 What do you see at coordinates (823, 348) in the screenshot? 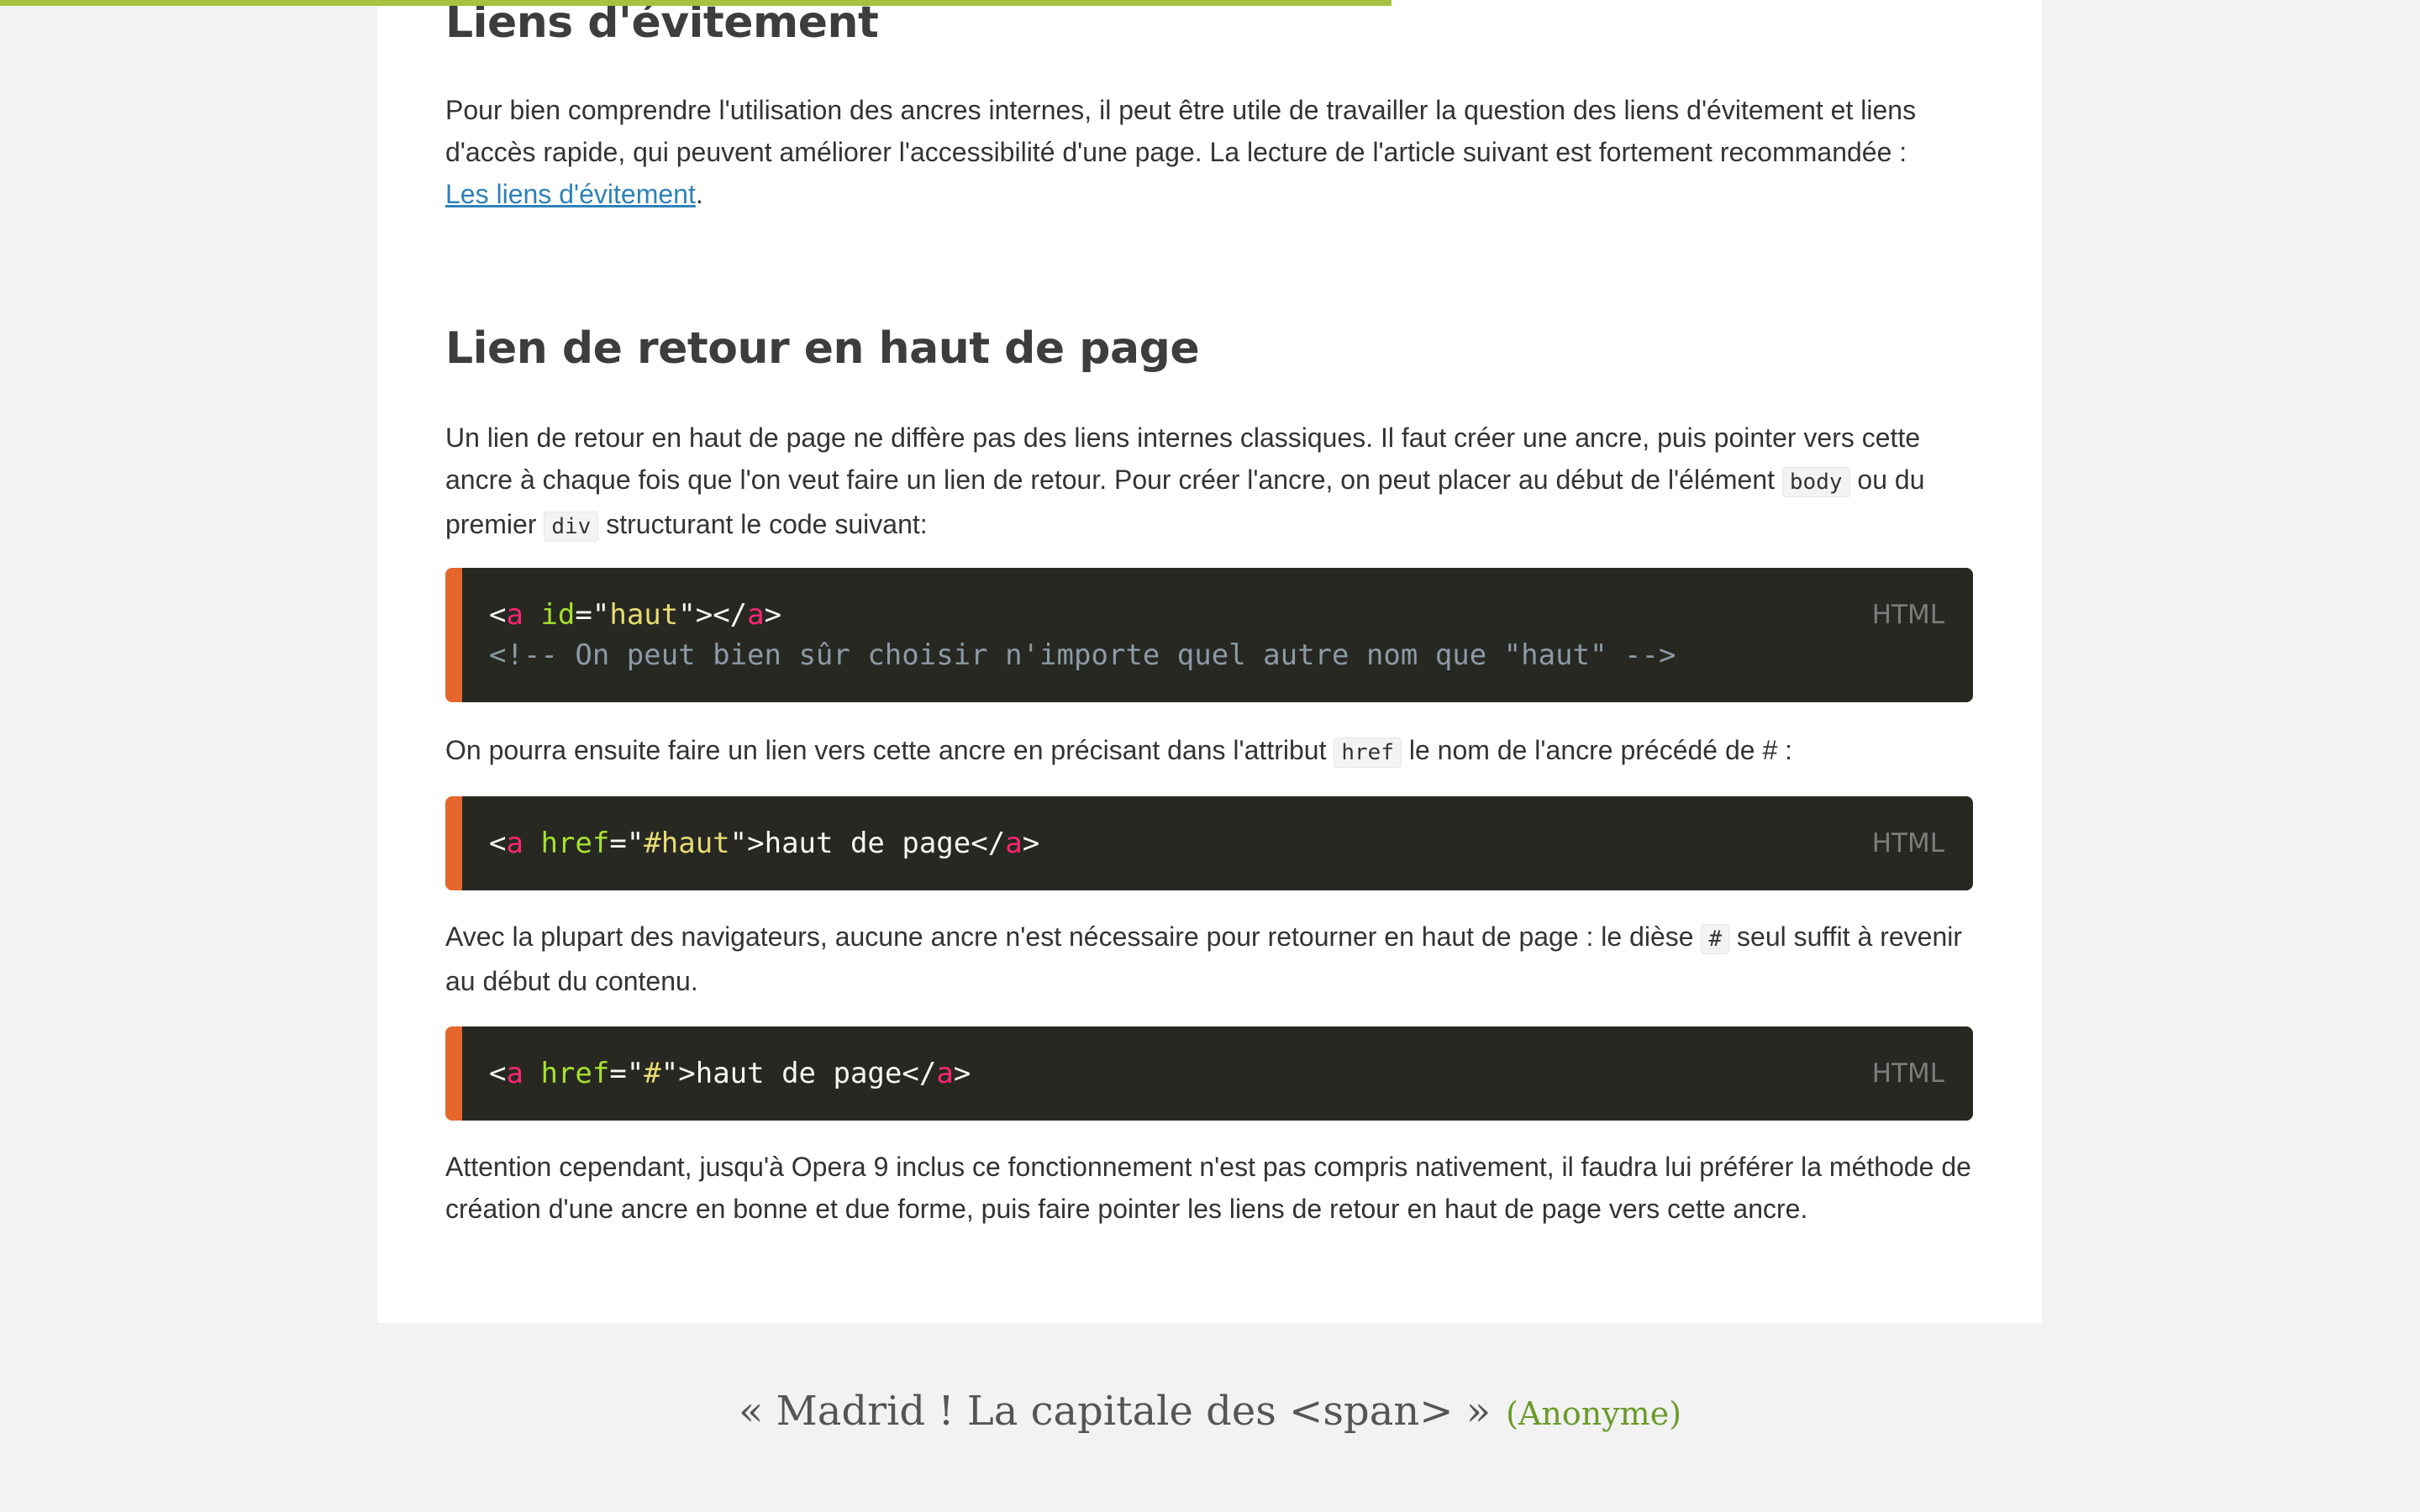
I see `section-title-back-to-top: Lien de retour en haut de page` at bounding box center [823, 348].